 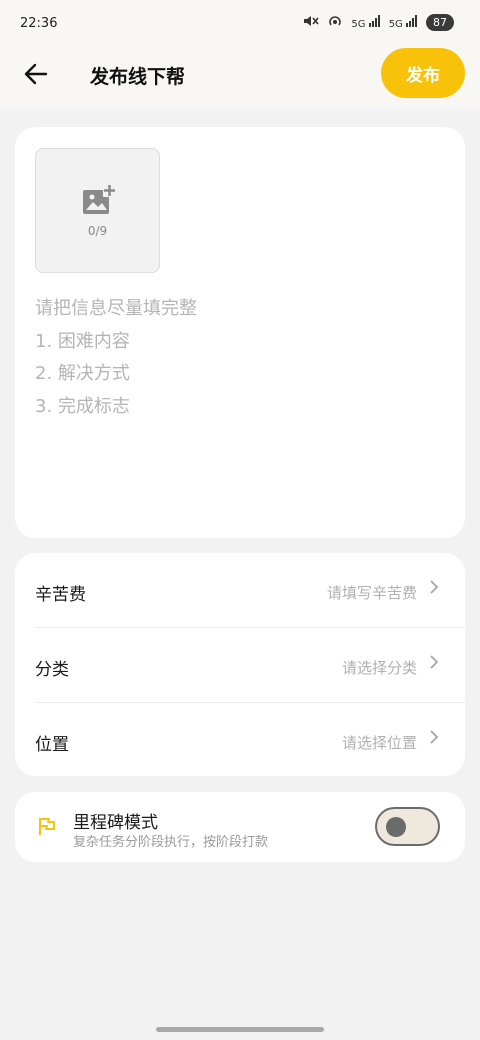 I want to click on publish-button: 发布, so click(x=423, y=73).